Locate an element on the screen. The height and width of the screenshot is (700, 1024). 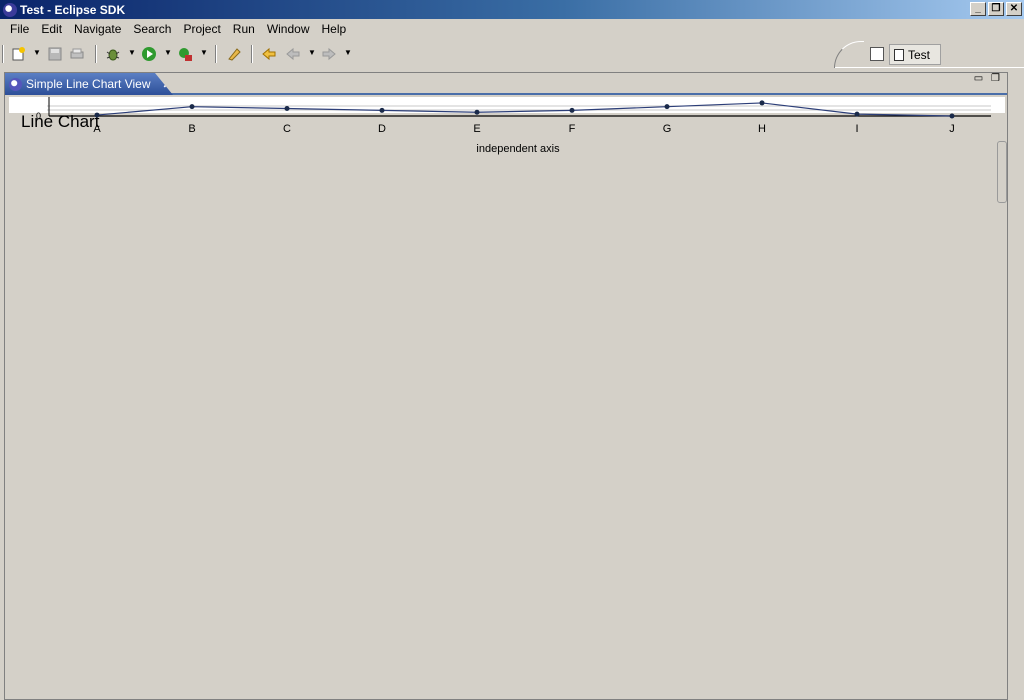
menu-run: Run is located at coordinates (244, 29).